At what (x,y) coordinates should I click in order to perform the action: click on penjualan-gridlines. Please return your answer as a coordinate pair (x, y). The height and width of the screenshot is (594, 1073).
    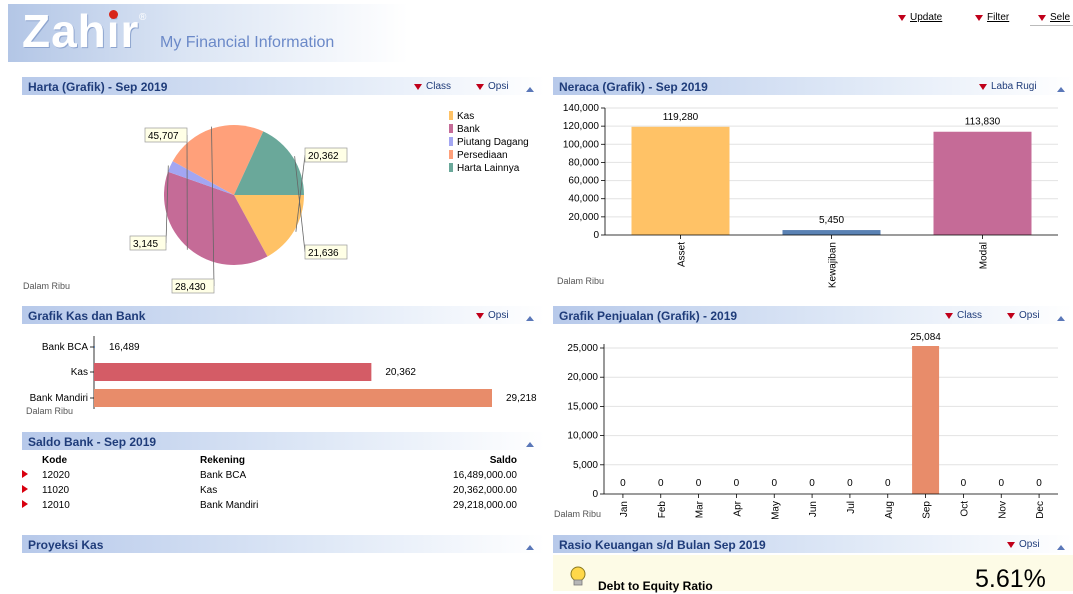
    Looking at the image, I should click on (831, 421).